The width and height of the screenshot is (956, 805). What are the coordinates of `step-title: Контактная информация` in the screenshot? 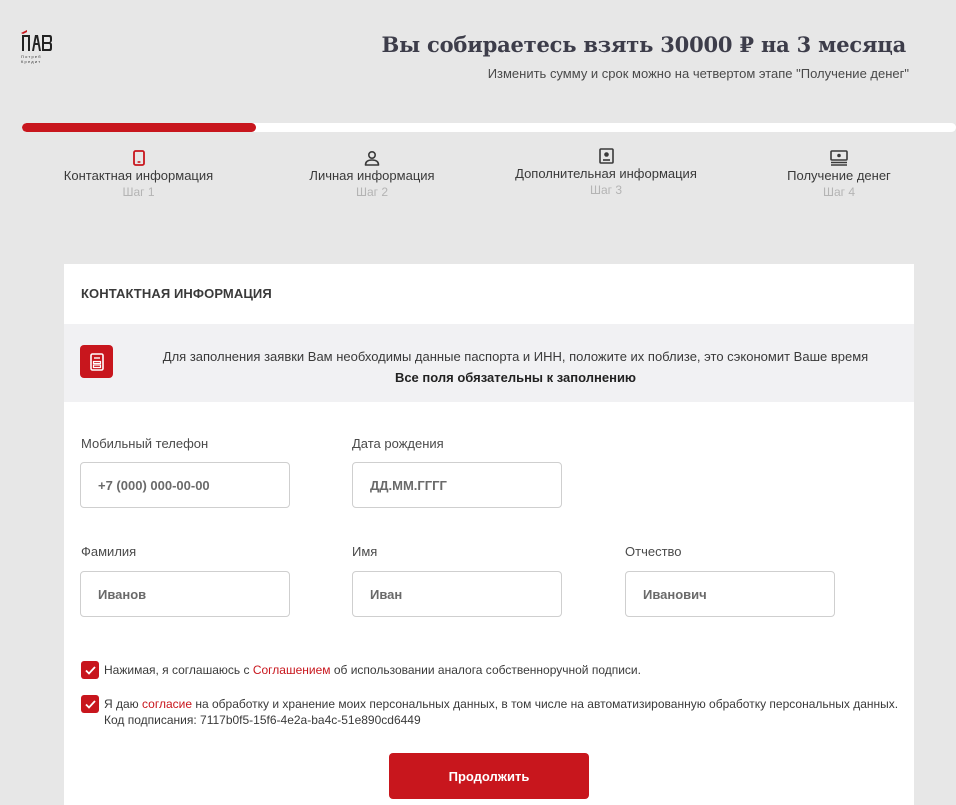 It's located at (138, 175).